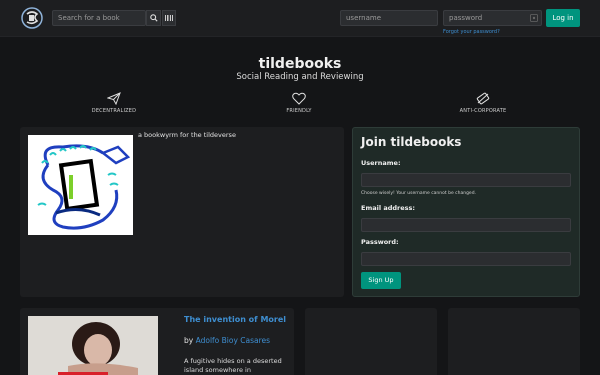  What do you see at coordinates (190, 340) in the screenshot?
I see `by-label: by` at bounding box center [190, 340].